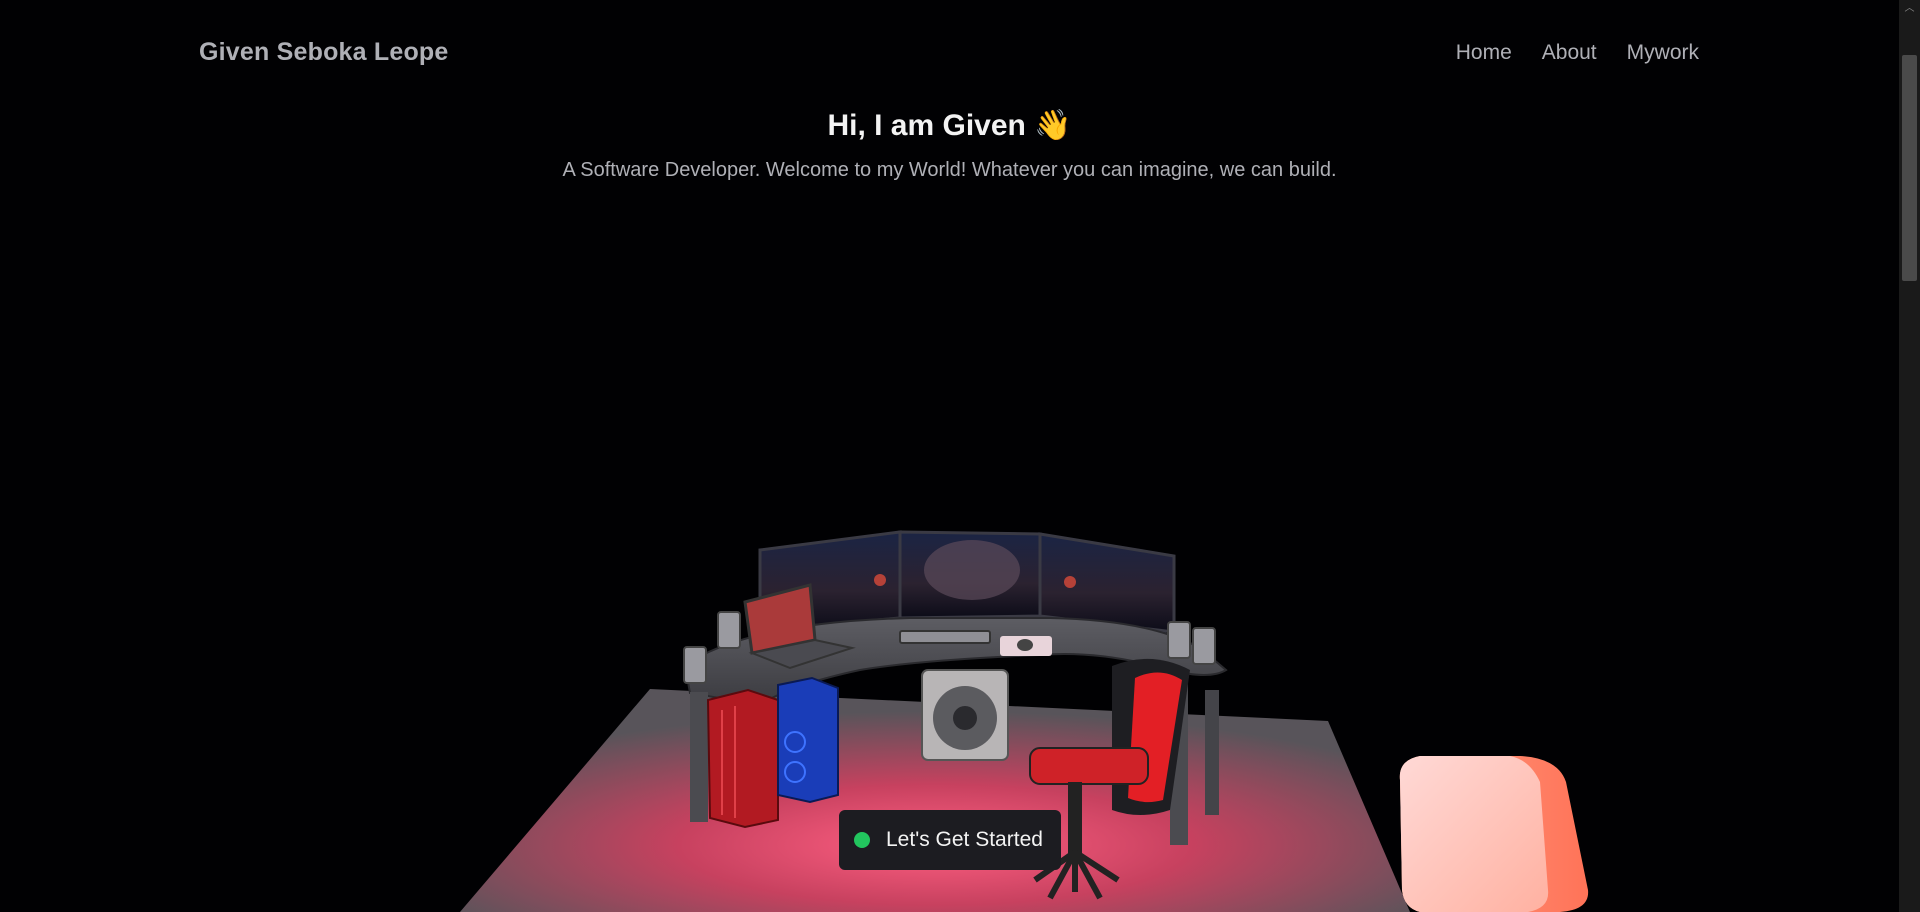  I want to click on scroll-up-arrow-icon: ︿, so click(1909, 9).